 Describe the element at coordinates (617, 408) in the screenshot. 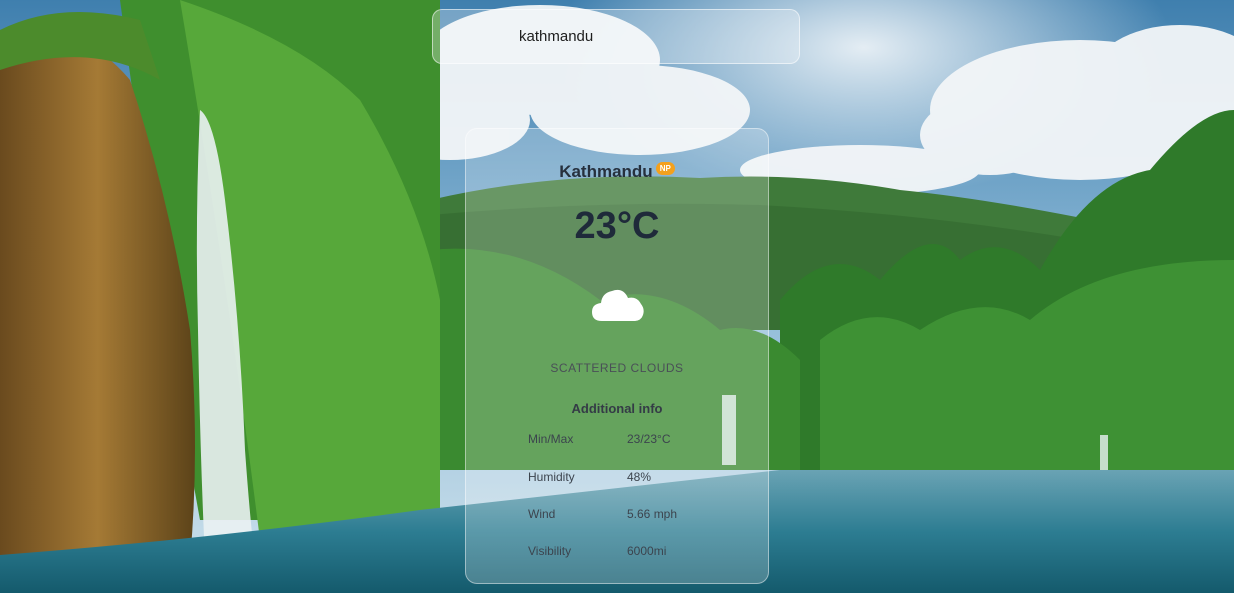

I see `additional-info-title: Additional info` at that location.